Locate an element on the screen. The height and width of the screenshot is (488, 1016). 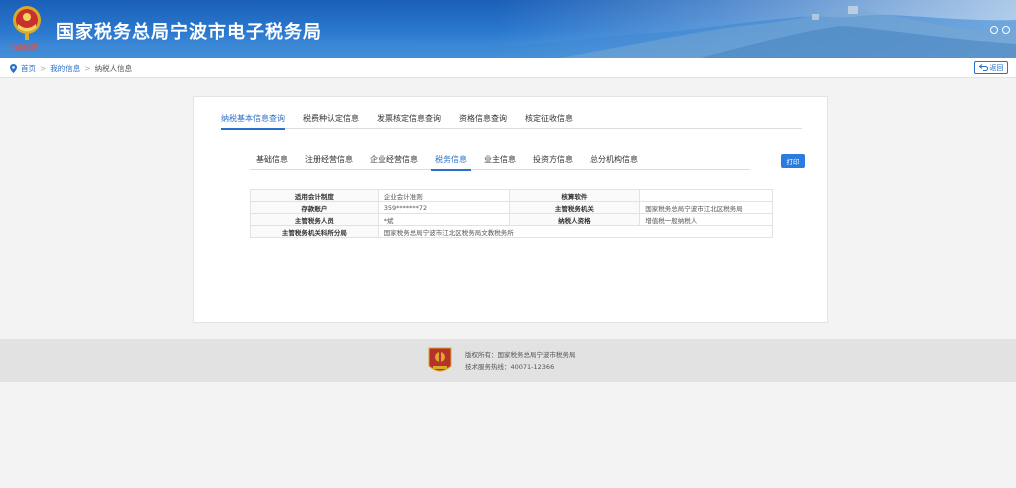
back-button-label: 返回 is located at coordinates (996, 67).